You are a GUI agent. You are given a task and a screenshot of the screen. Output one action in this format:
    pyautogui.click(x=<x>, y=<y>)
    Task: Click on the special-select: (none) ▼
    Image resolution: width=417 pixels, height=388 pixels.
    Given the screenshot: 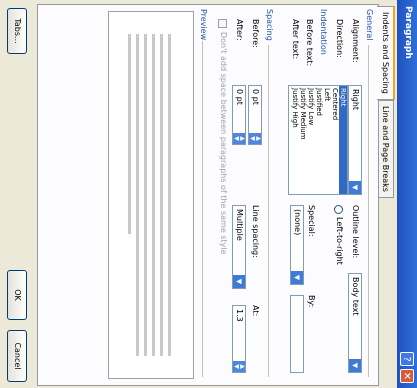 What is the action you would take?
    pyautogui.click(x=297, y=245)
    